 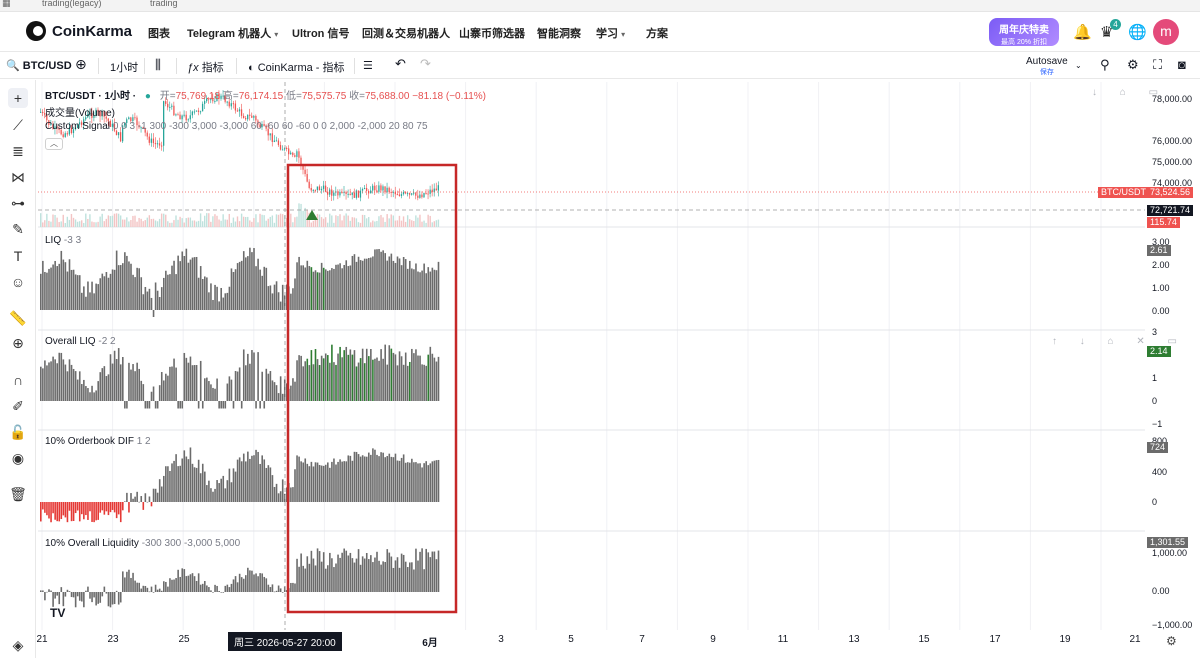 What do you see at coordinates (18, 432) in the screenshot?
I see `lock-icon: 🔓` at bounding box center [18, 432].